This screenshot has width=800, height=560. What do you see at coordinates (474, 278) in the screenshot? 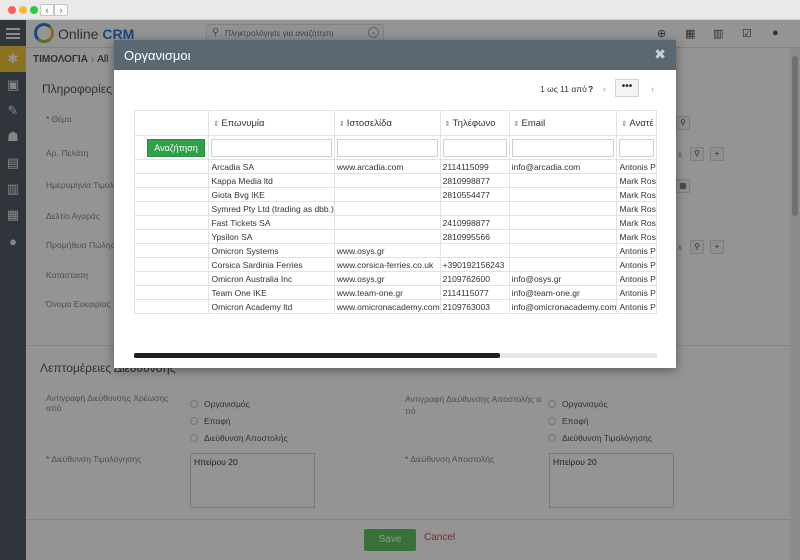
I see `cell-phone: 2109762600` at bounding box center [474, 278].